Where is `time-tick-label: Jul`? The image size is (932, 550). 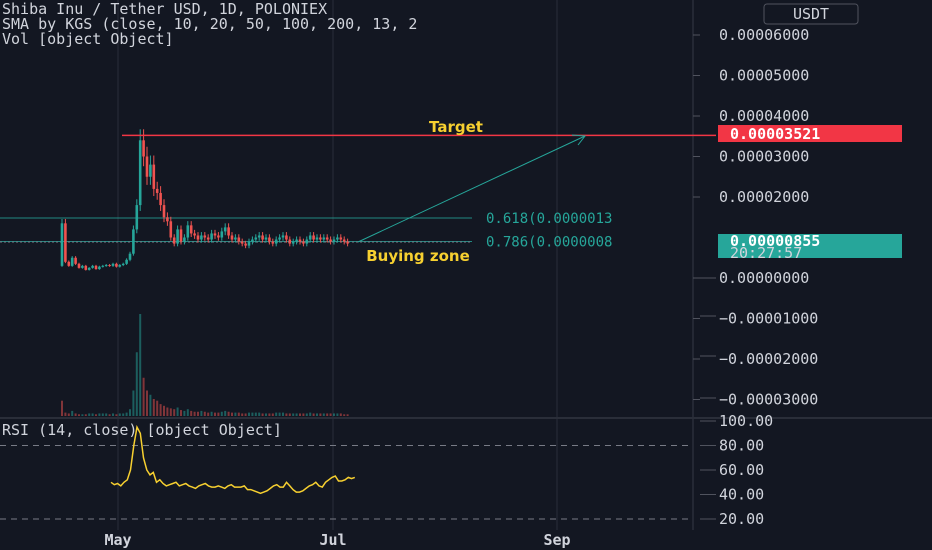
time-tick-label: Jul is located at coordinates (332, 540).